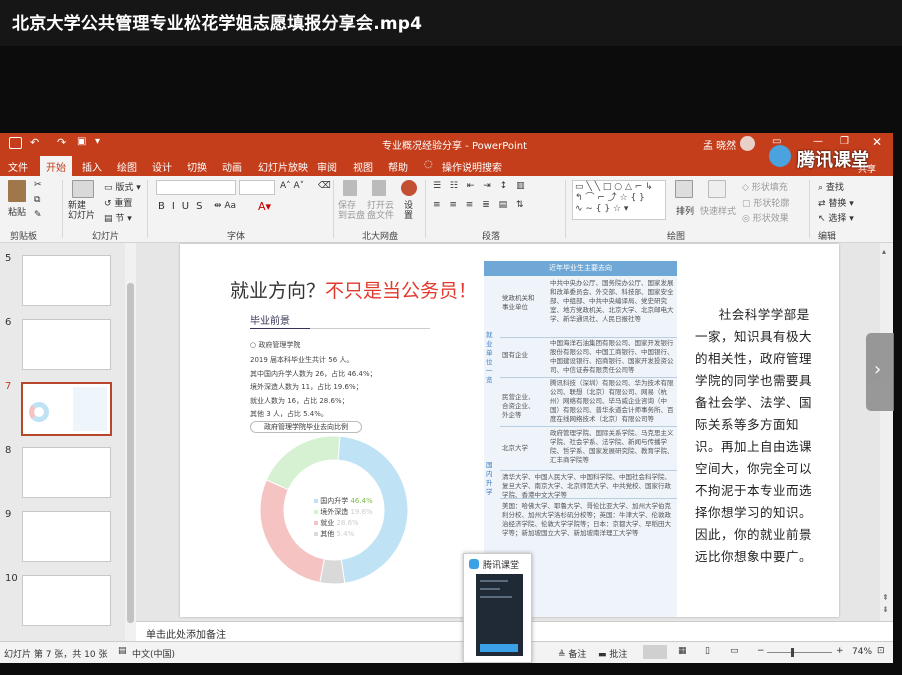 The image size is (902, 675). I want to click on notes-placeholder: 单击此处添加备注, so click(186, 633).